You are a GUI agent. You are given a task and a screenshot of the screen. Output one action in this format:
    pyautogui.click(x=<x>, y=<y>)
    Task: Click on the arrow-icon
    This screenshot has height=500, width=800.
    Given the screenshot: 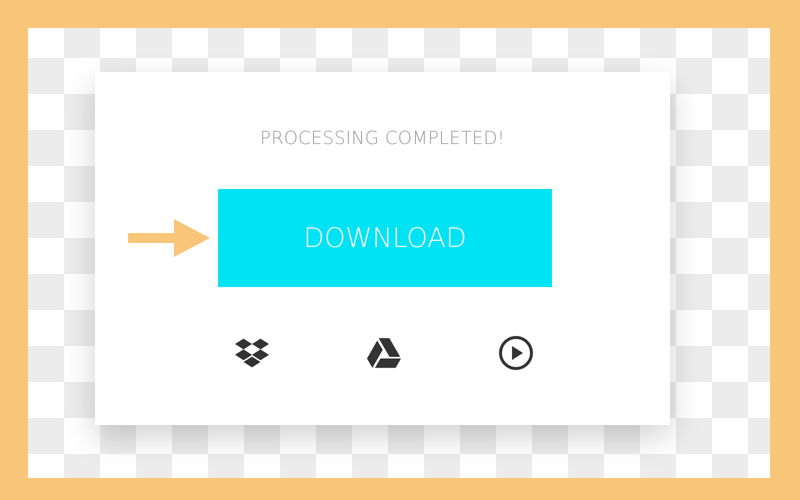 What is the action you would take?
    pyautogui.click(x=169, y=238)
    